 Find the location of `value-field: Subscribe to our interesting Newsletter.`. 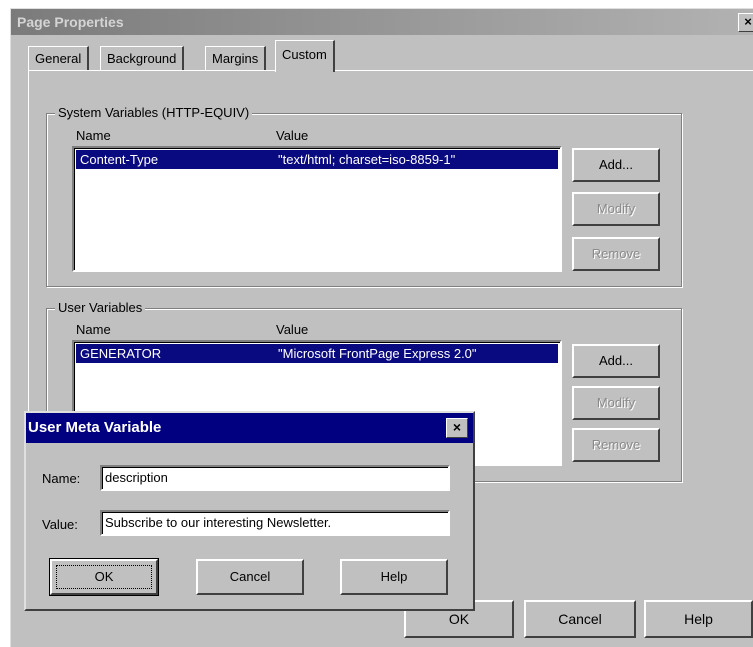

value-field: Subscribe to our interesting Newsletter. is located at coordinates (275, 523).